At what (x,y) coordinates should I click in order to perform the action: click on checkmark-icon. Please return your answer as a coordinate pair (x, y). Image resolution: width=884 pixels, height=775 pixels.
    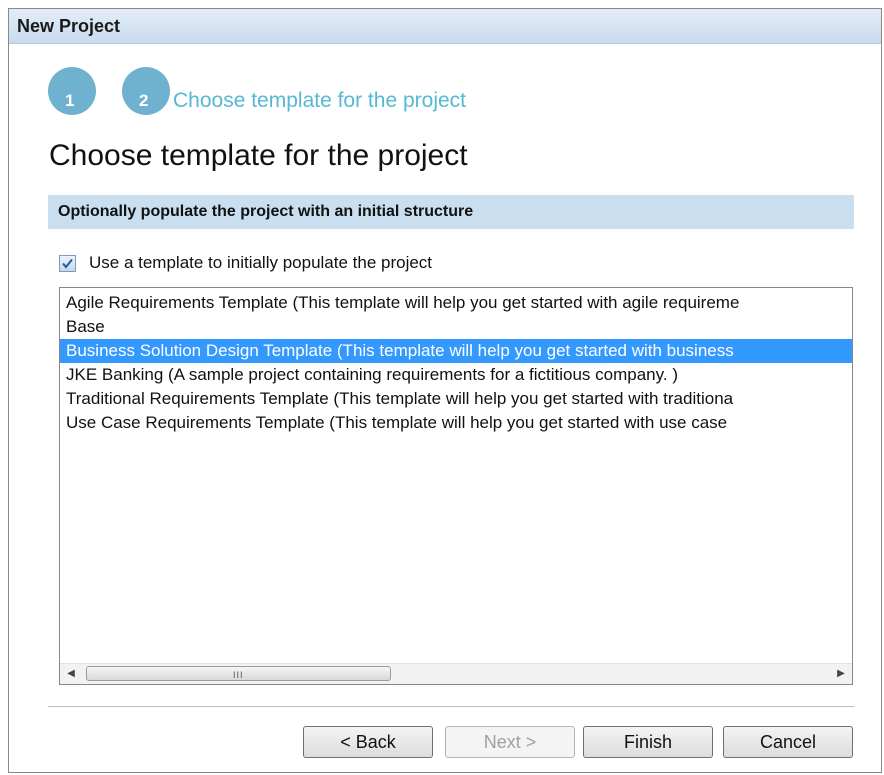
    Looking at the image, I should click on (67, 263).